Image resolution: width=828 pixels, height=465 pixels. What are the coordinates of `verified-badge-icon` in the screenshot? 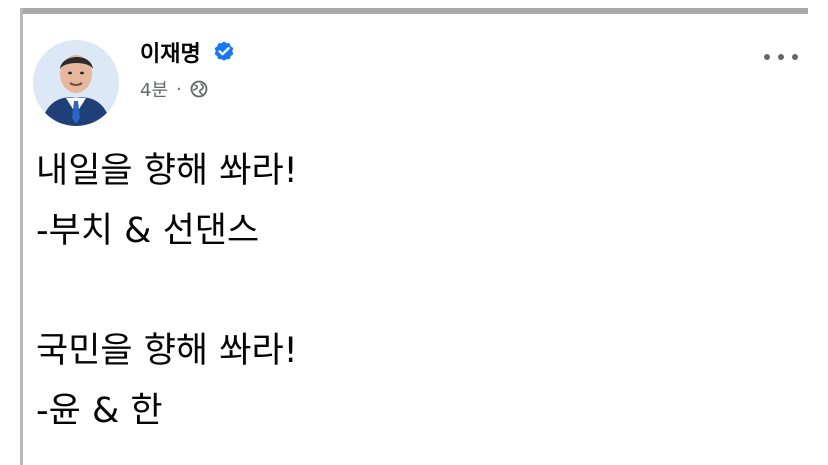 It's located at (224, 51).